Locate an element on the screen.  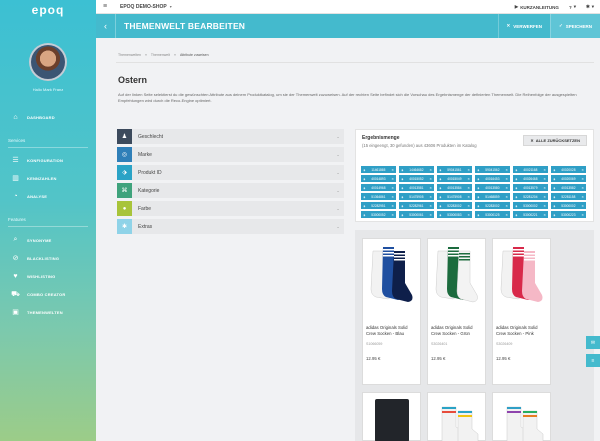
back-button: ‹ is located at coordinates (106, 26).